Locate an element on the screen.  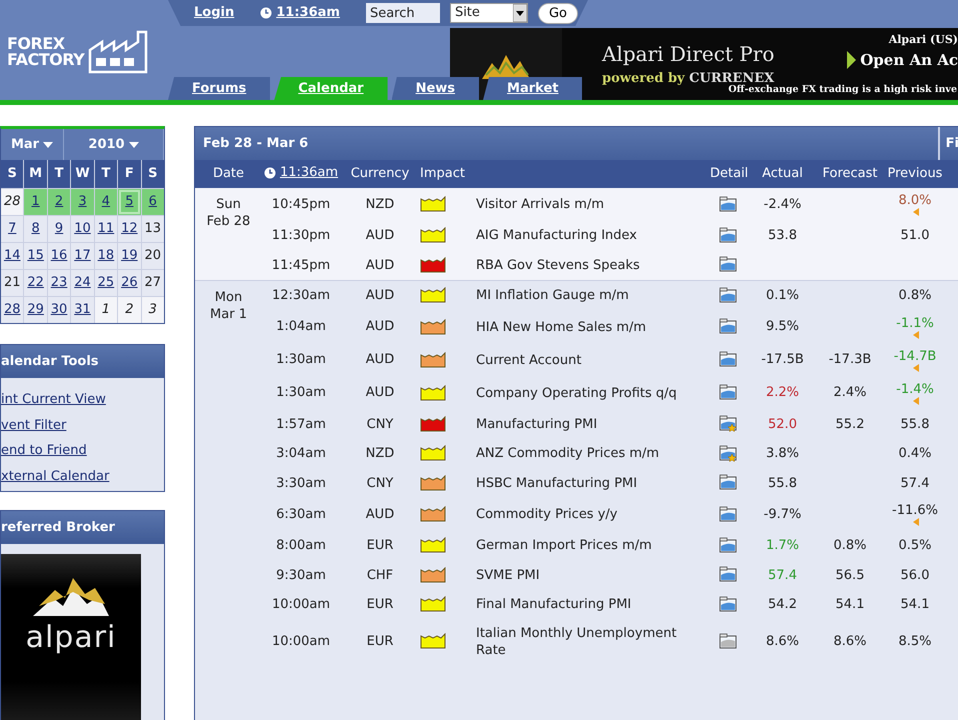
actual-value: 2.2% is located at coordinates (783, 392).